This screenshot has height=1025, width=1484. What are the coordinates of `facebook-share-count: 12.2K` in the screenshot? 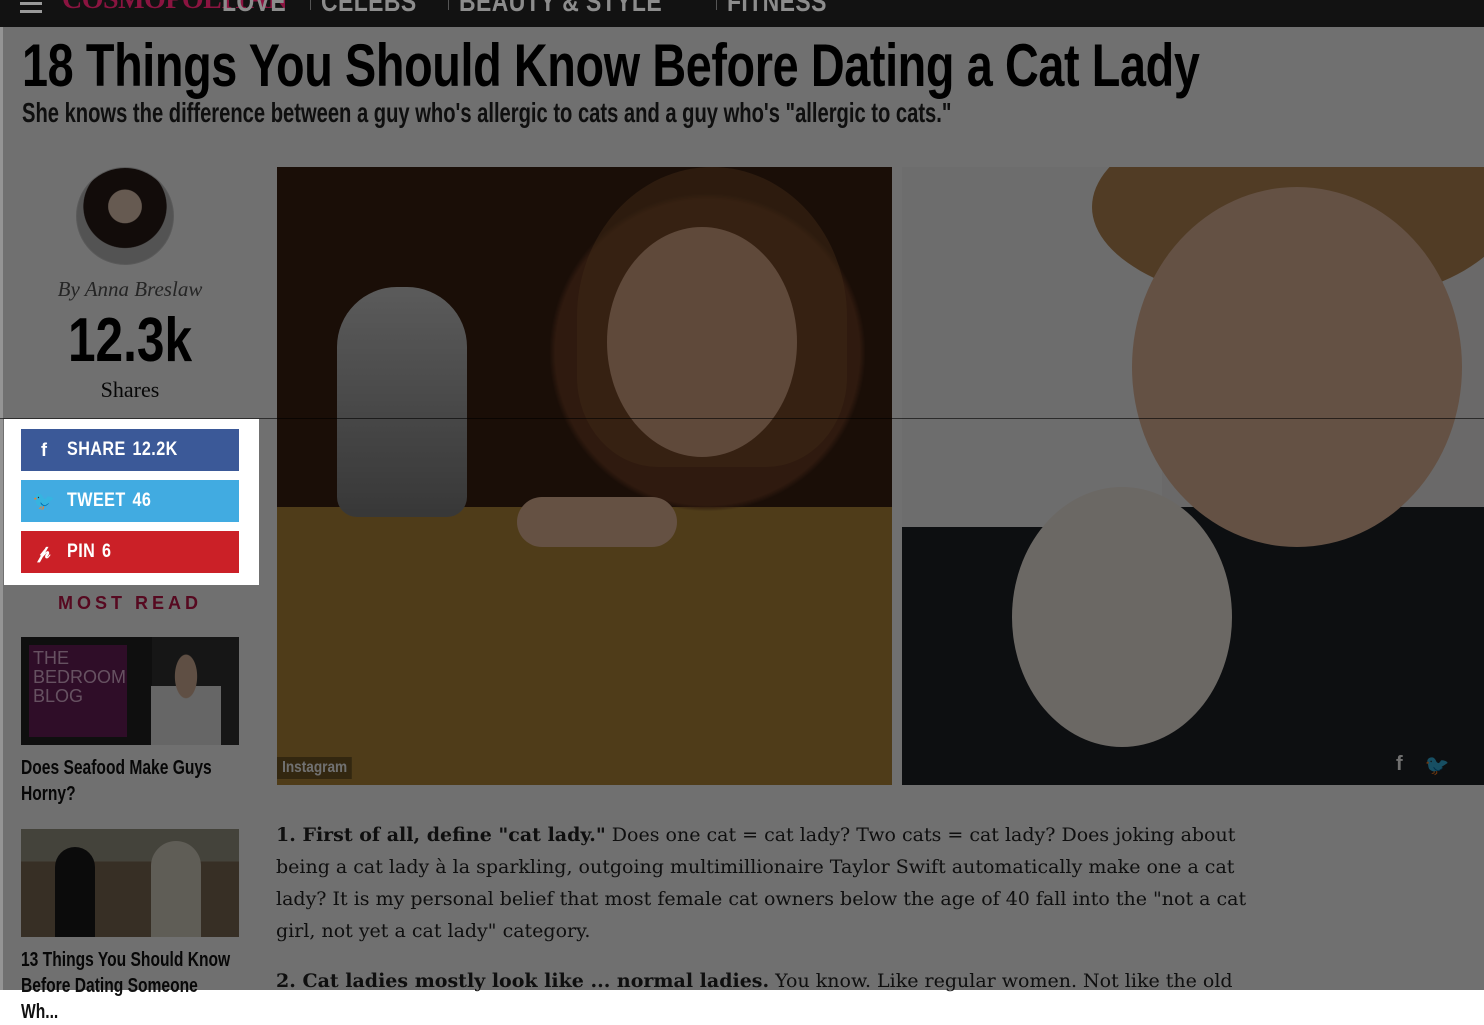 It's located at (155, 449).